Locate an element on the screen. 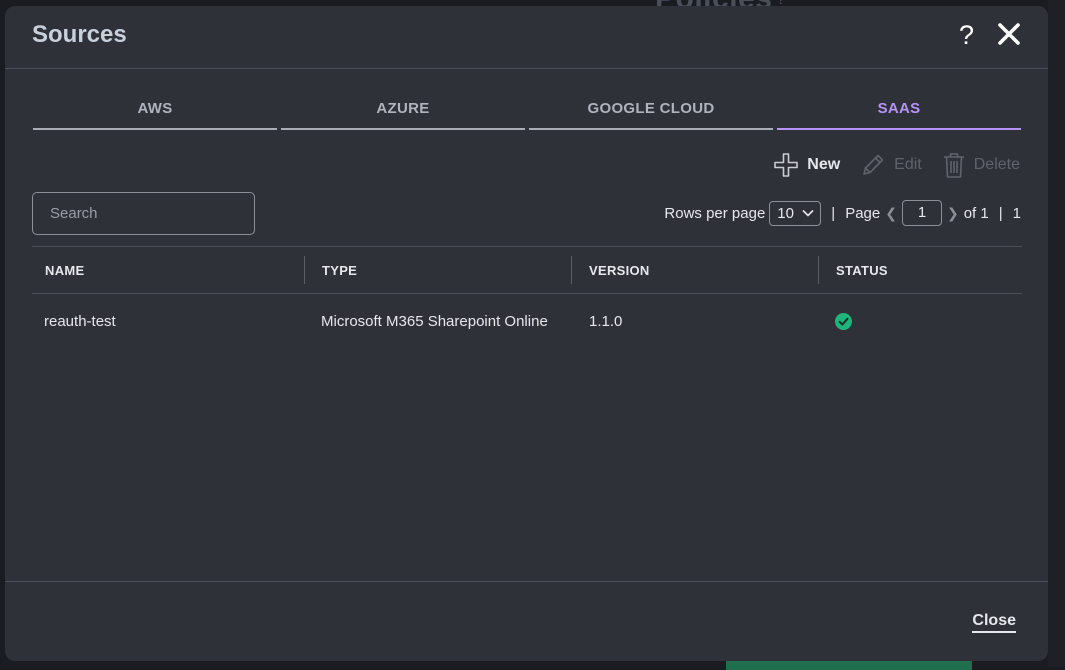 This screenshot has width=1065, height=670. page-number-input: 1 is located at coordinates (921, 213).